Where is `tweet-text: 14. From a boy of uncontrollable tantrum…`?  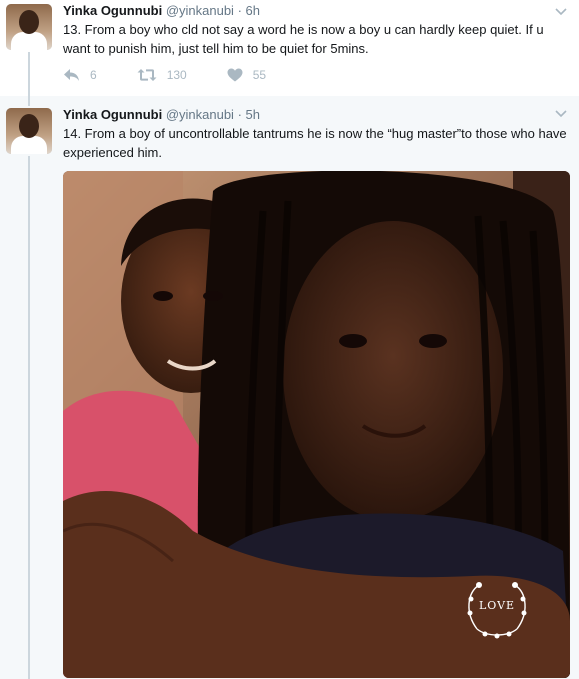
tweet-text: 14. From a boy of uncontrollable tantrum… is located at coordinates (315, 143).